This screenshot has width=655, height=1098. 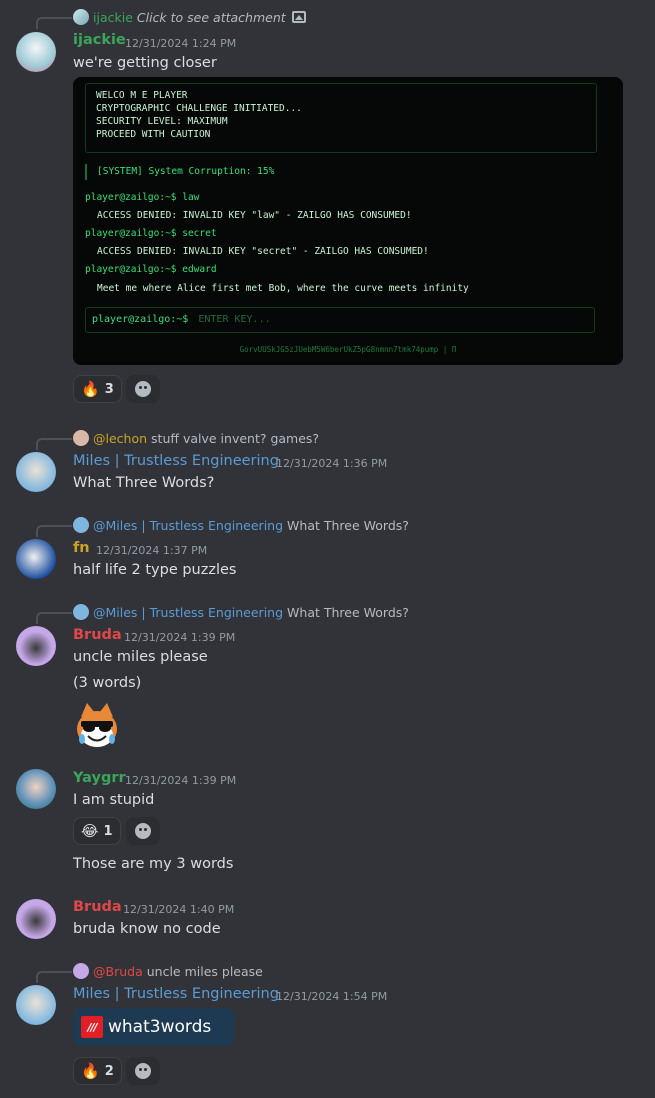 I want to click on reply-text: uncle miles please, so click(x=205, y=971).